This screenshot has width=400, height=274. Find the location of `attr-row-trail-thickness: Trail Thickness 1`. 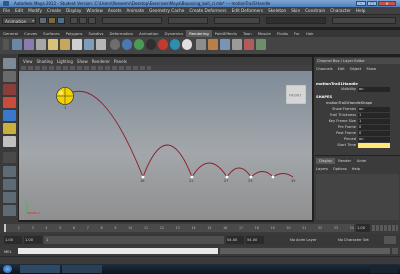

attr-row-trail-thickness: Trail Thickness 1 is located at coordinates (354, 115).